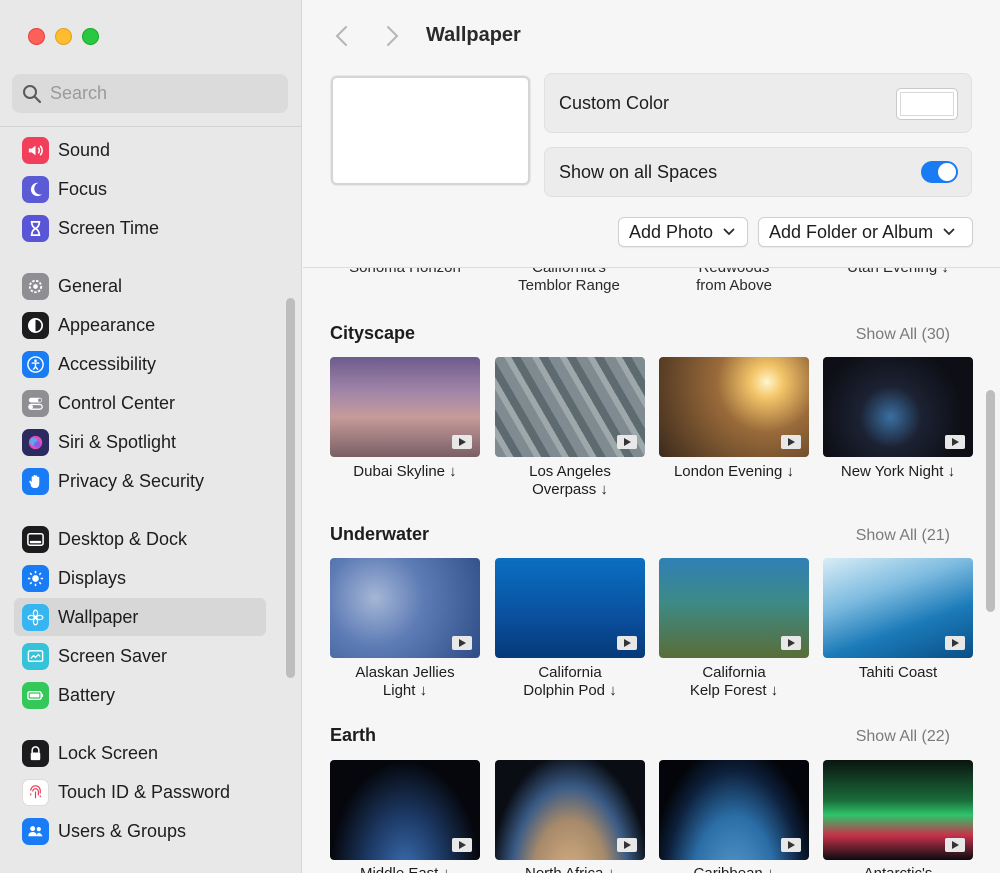 The width and height of the screenshot is (1000, 873). What do you see at coordinates (405, 471) in the screenshot?
I see `tile-caption: Dubai Skyline ↓` at bounding box center [405, 471].